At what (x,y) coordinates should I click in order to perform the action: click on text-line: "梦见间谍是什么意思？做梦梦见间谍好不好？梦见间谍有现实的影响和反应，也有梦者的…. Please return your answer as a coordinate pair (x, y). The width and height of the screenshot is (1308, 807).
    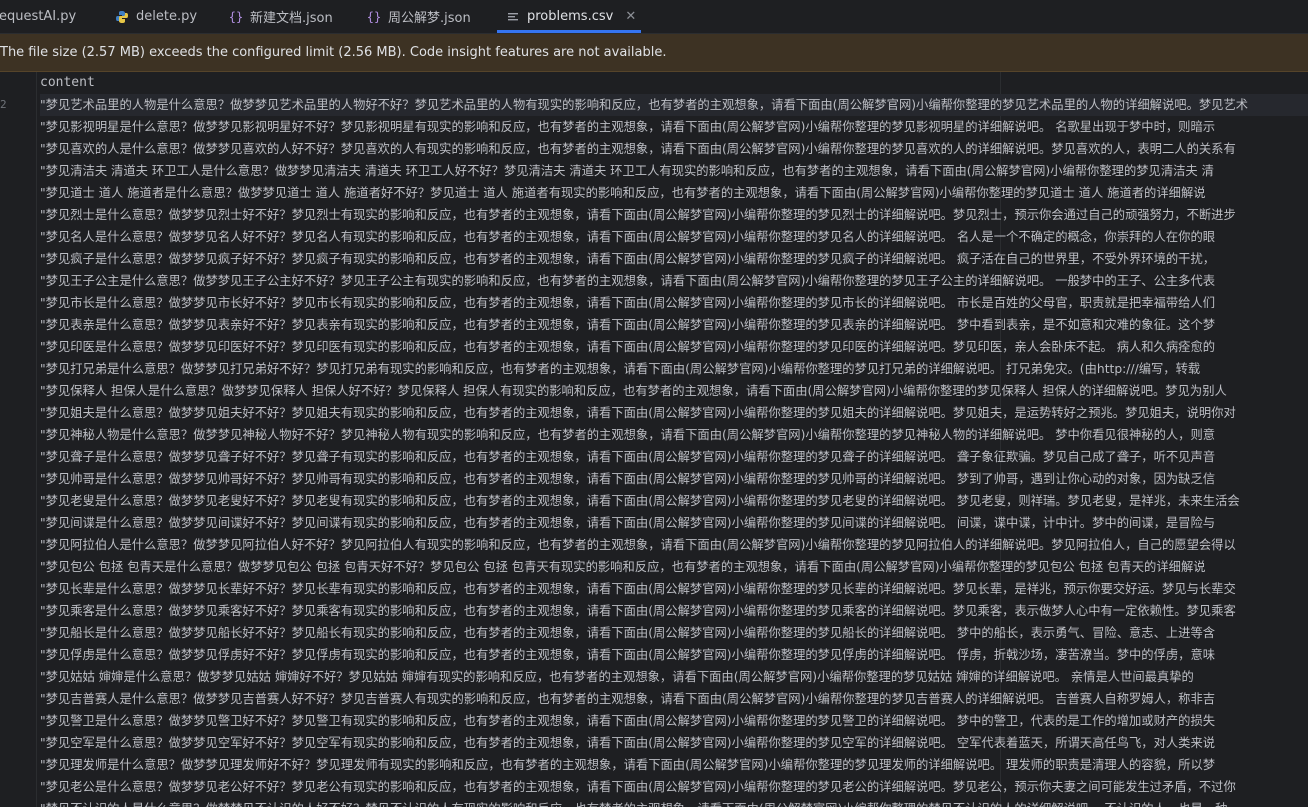
    Looking at the image, I should click on (628, 523).